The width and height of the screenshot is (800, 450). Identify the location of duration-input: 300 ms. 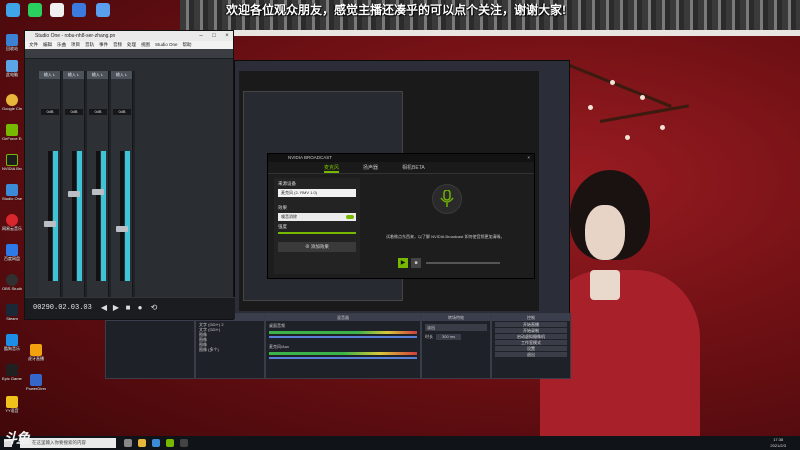
(449, 337).